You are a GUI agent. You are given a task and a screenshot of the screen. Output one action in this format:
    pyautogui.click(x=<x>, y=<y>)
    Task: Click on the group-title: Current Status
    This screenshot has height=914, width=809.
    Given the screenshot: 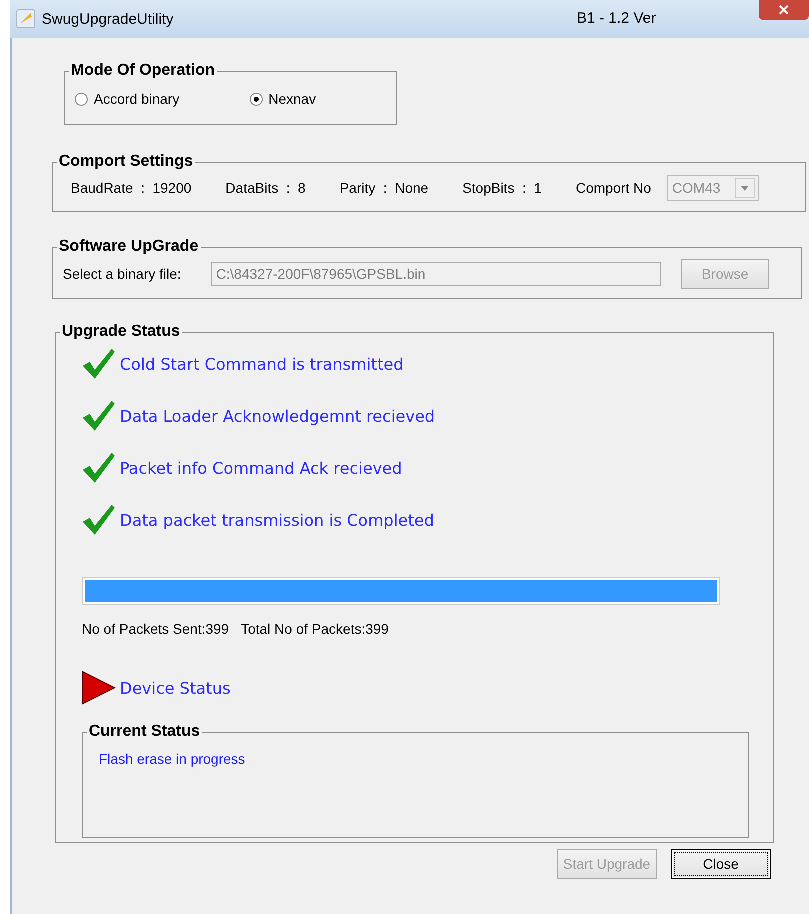 What is the action you would take?
    pyautogui.click(x=145, y=732)
    